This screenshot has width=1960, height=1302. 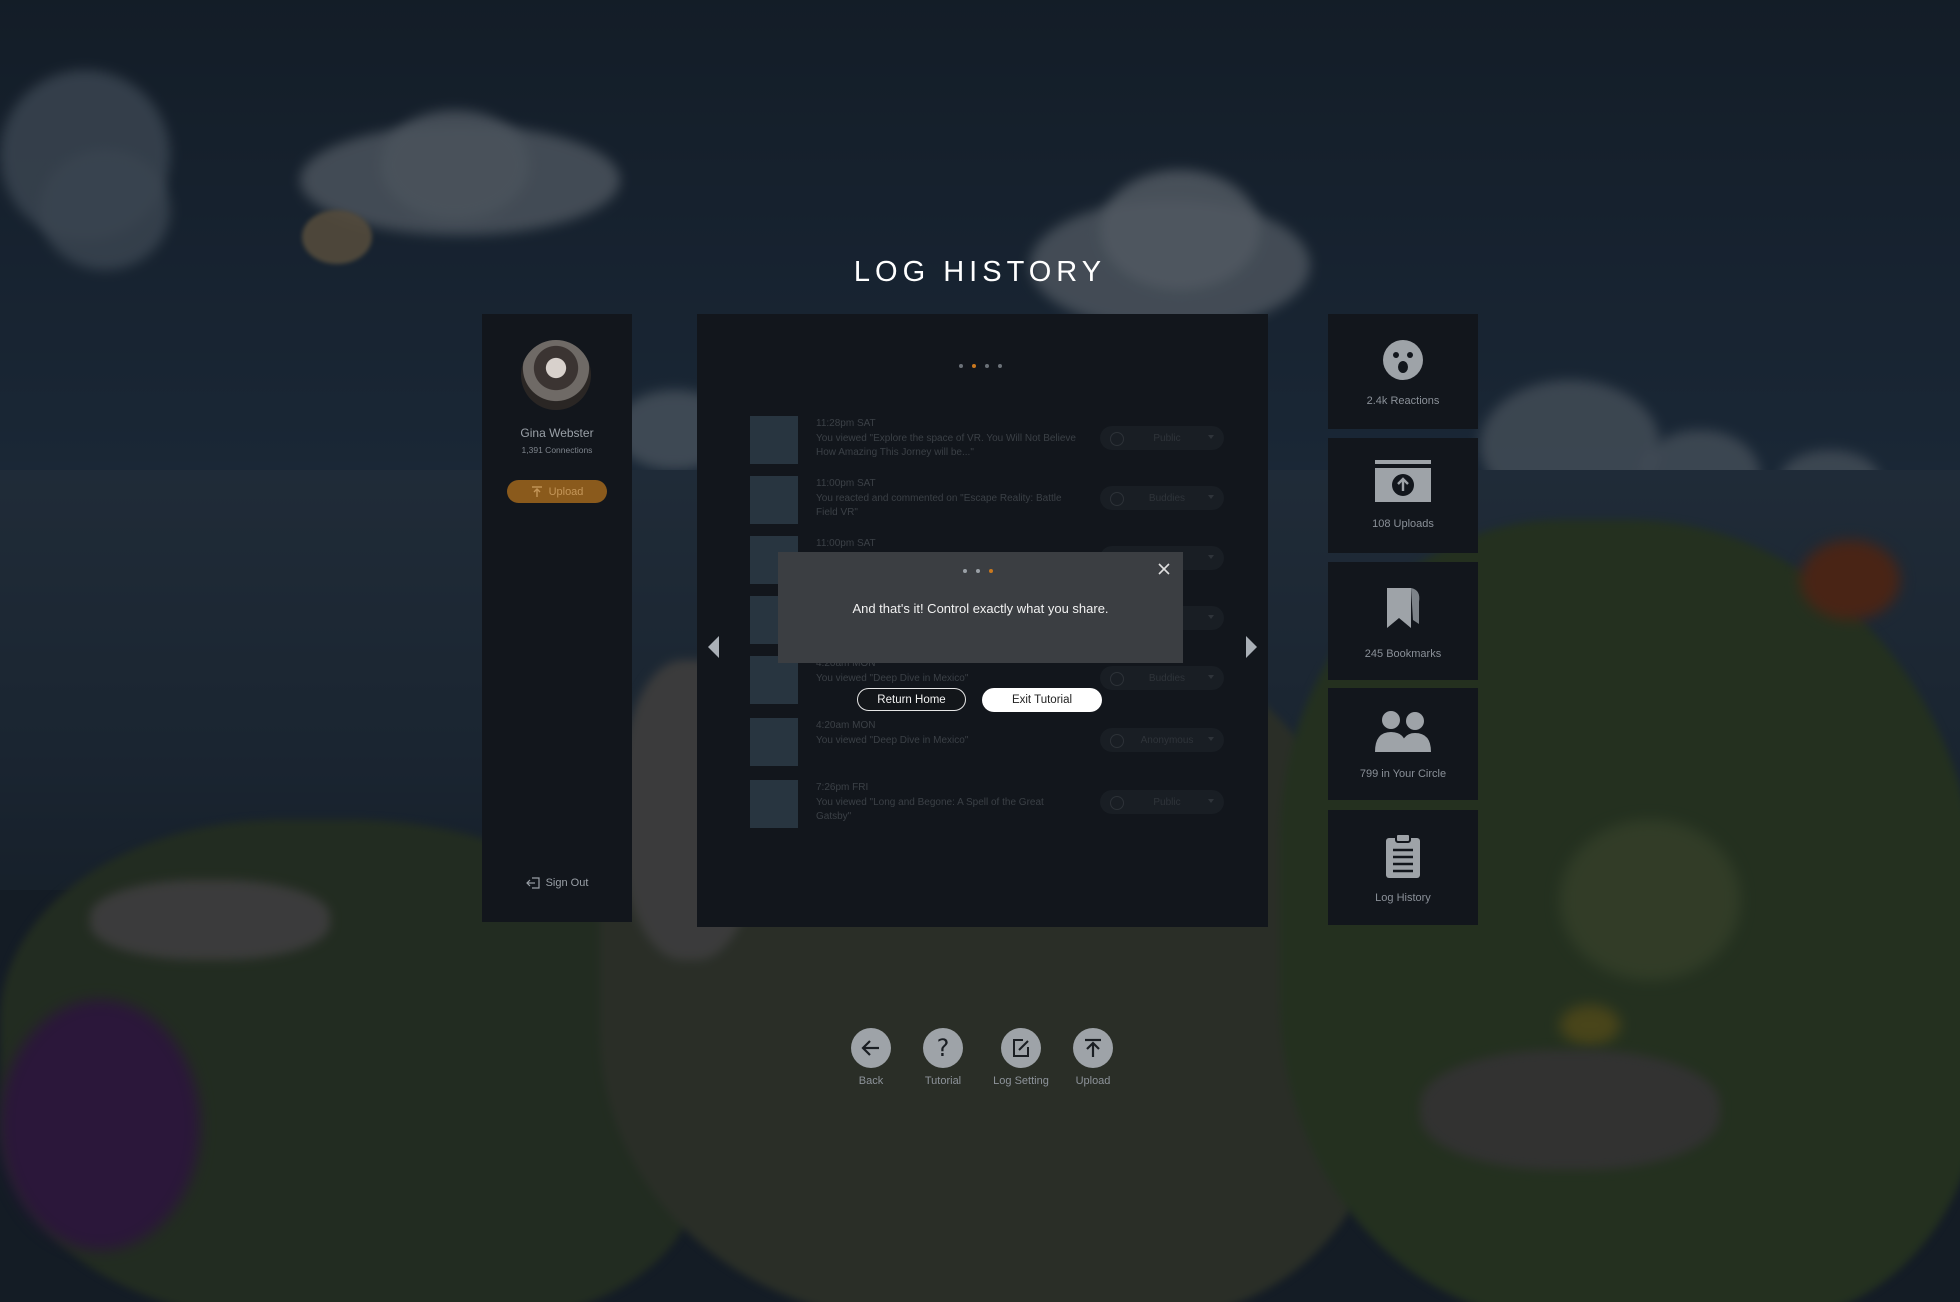 What do you see at coordinates (1403, 608) in the screenshot?
I see `bookmark-icon` at bounding box center [1403, 608].